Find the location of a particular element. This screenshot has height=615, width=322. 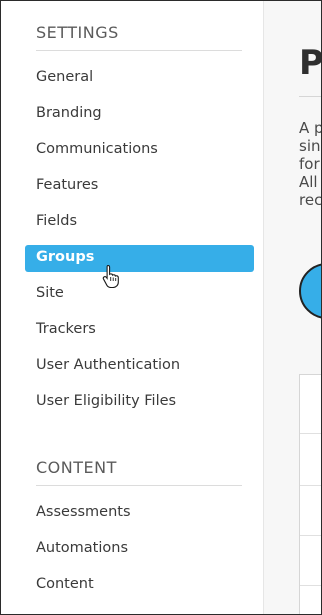

sidebar-item-automations: Automations is located at coordinates (139, 549).